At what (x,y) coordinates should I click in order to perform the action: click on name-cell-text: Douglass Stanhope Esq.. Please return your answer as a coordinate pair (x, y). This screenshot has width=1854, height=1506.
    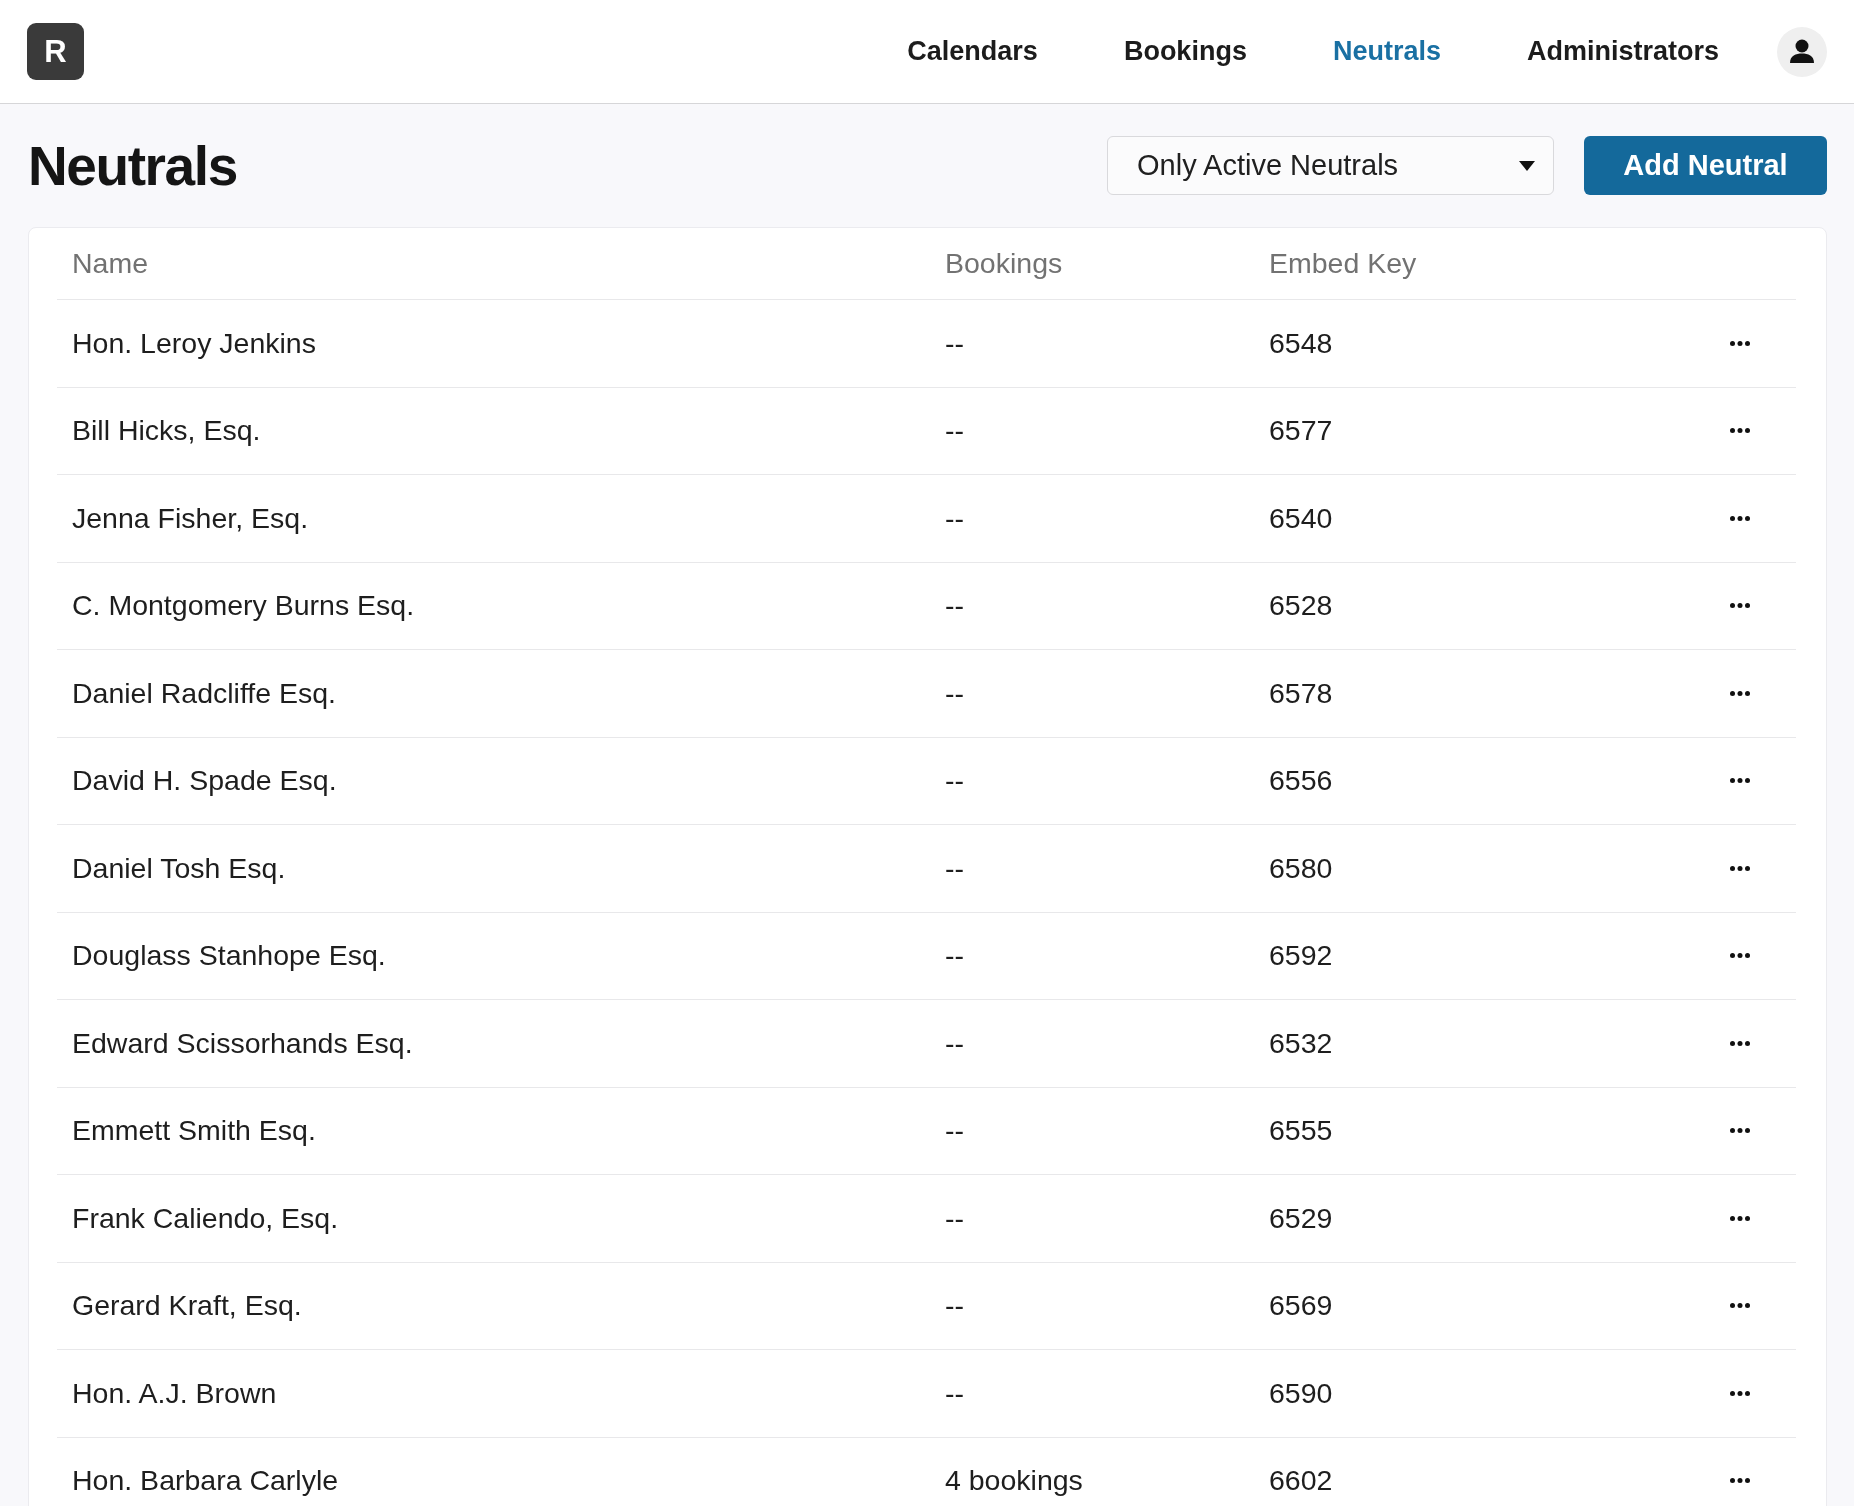
    Looking at the image, I should click on (229, 956).